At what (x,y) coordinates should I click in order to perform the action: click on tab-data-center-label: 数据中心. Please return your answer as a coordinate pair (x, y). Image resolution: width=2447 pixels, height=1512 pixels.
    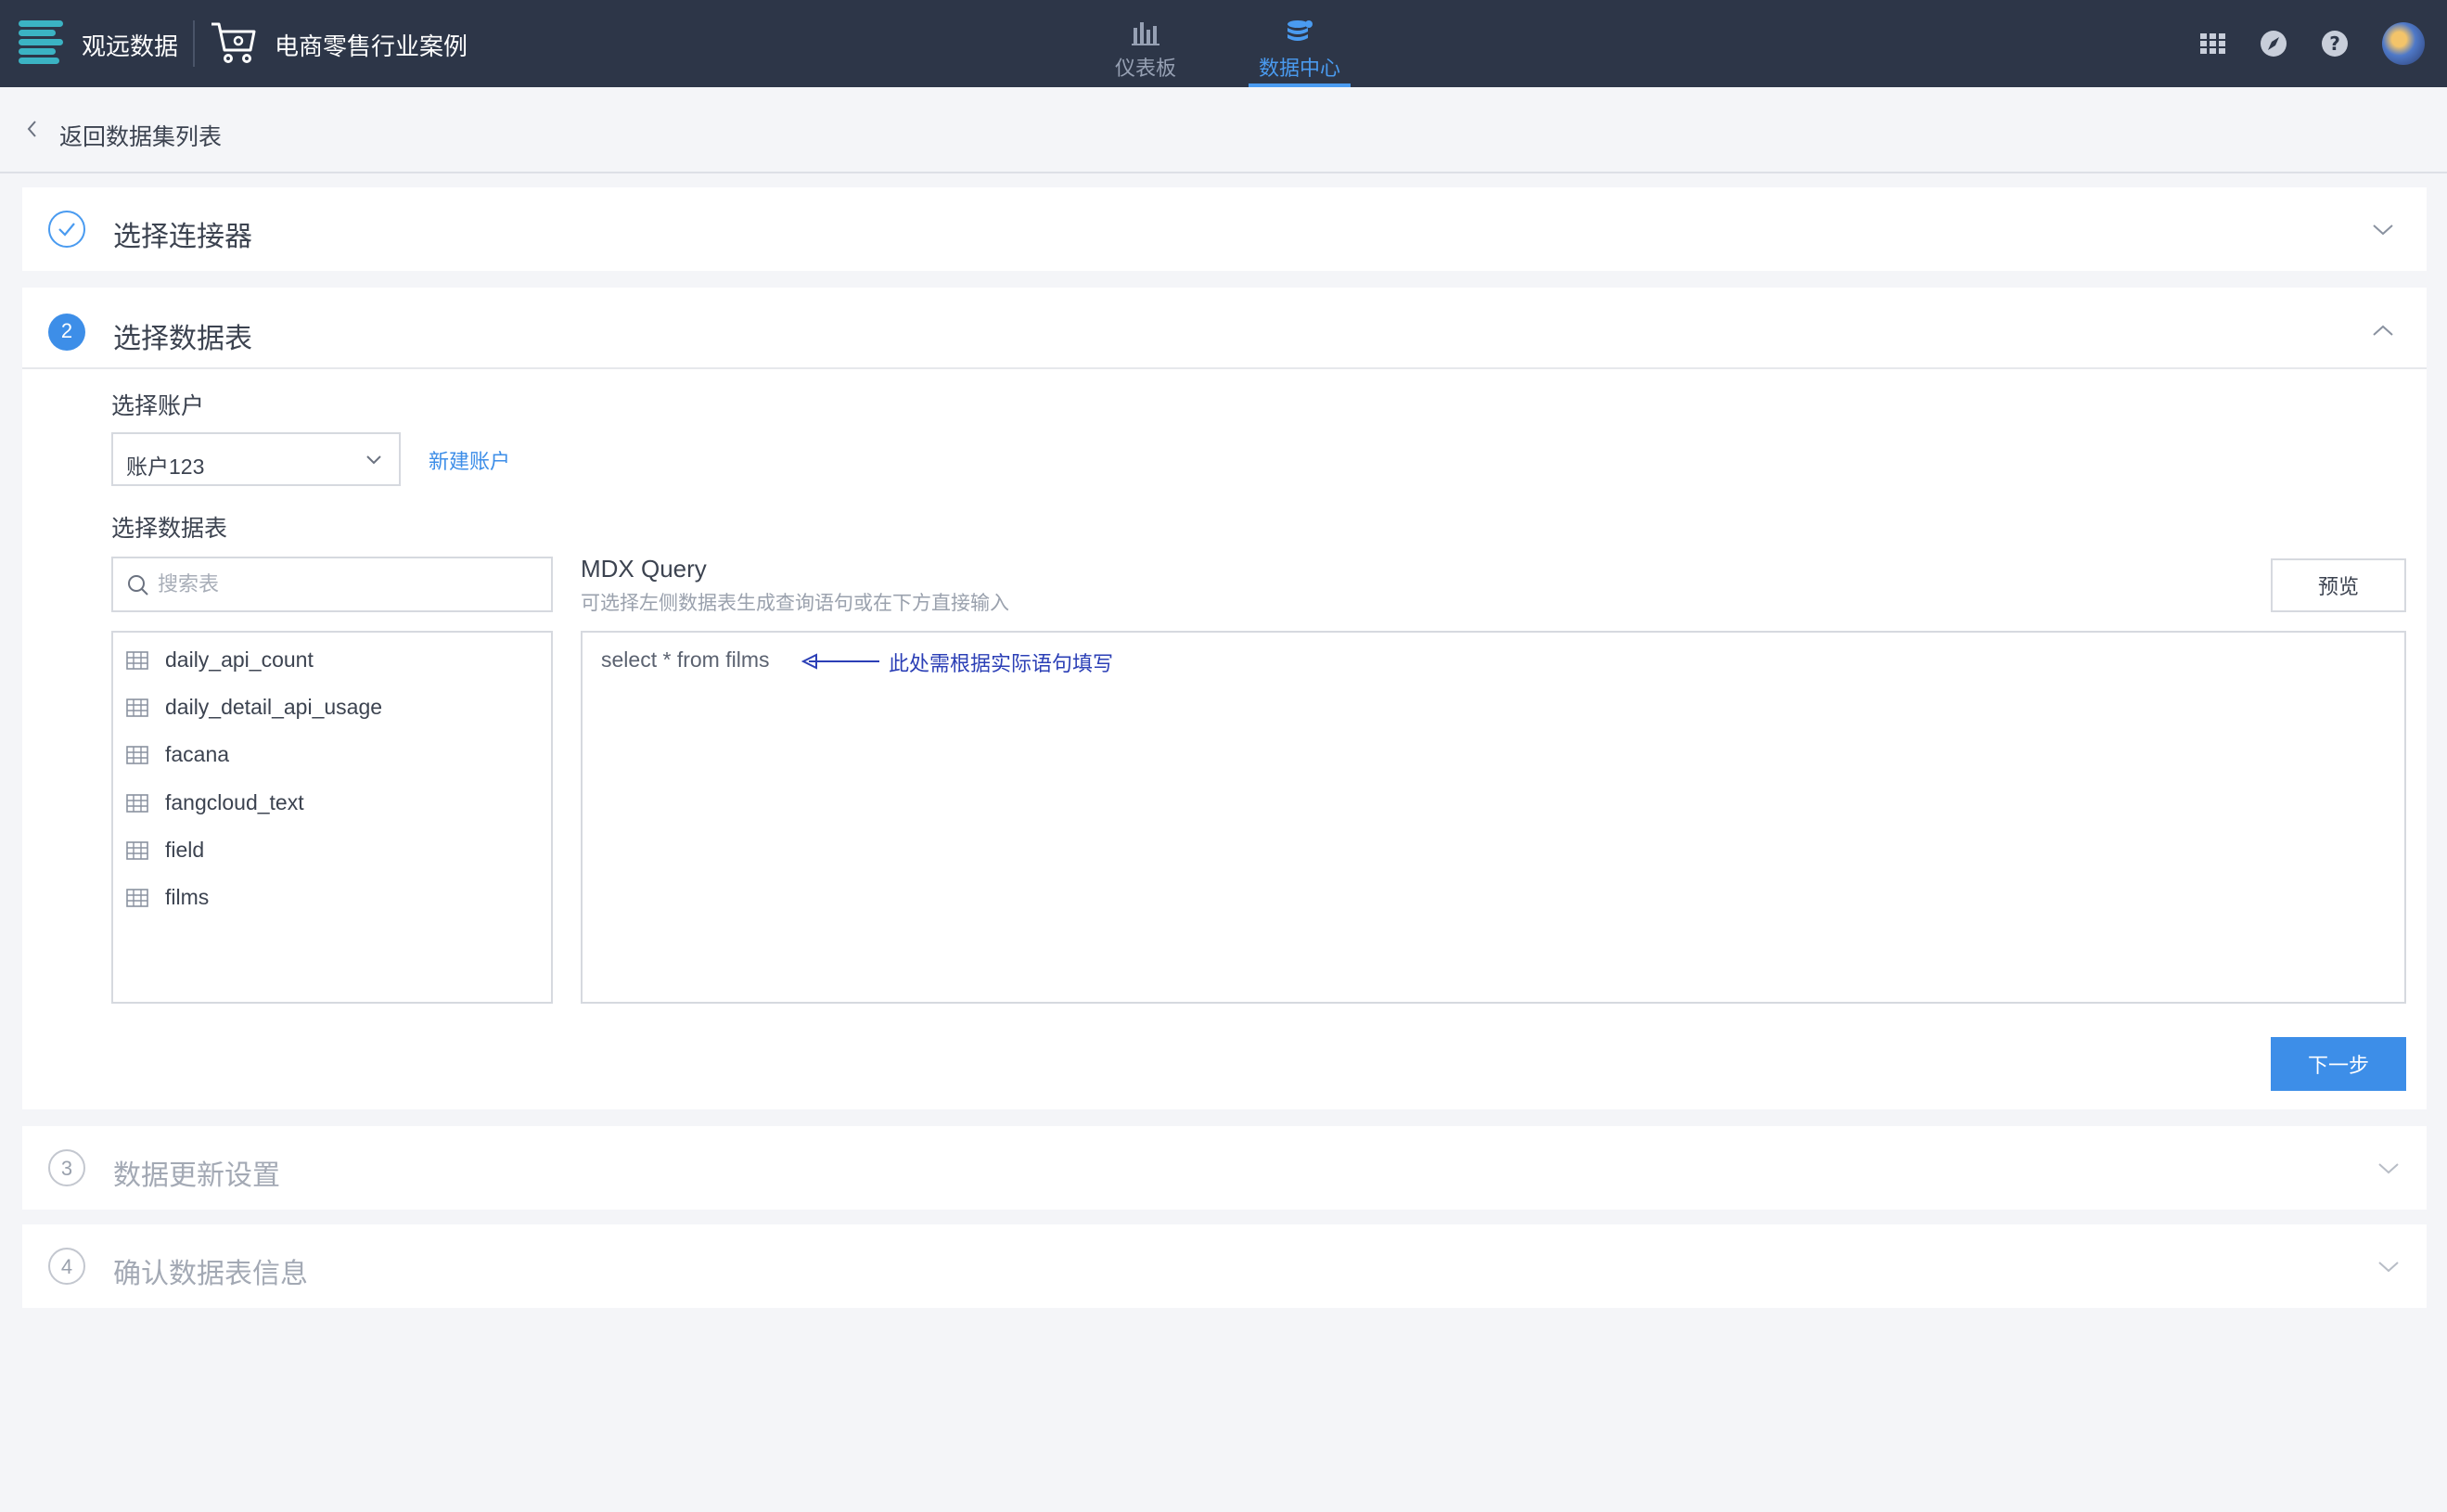
    Looking at the image, I should click on (1299, 69).